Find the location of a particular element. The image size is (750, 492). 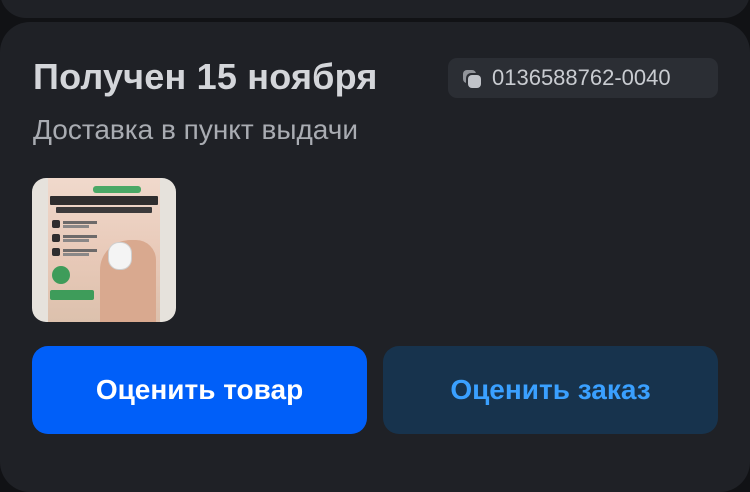

order-number: 0136588762-0040 is located at coordinates (581, 77).